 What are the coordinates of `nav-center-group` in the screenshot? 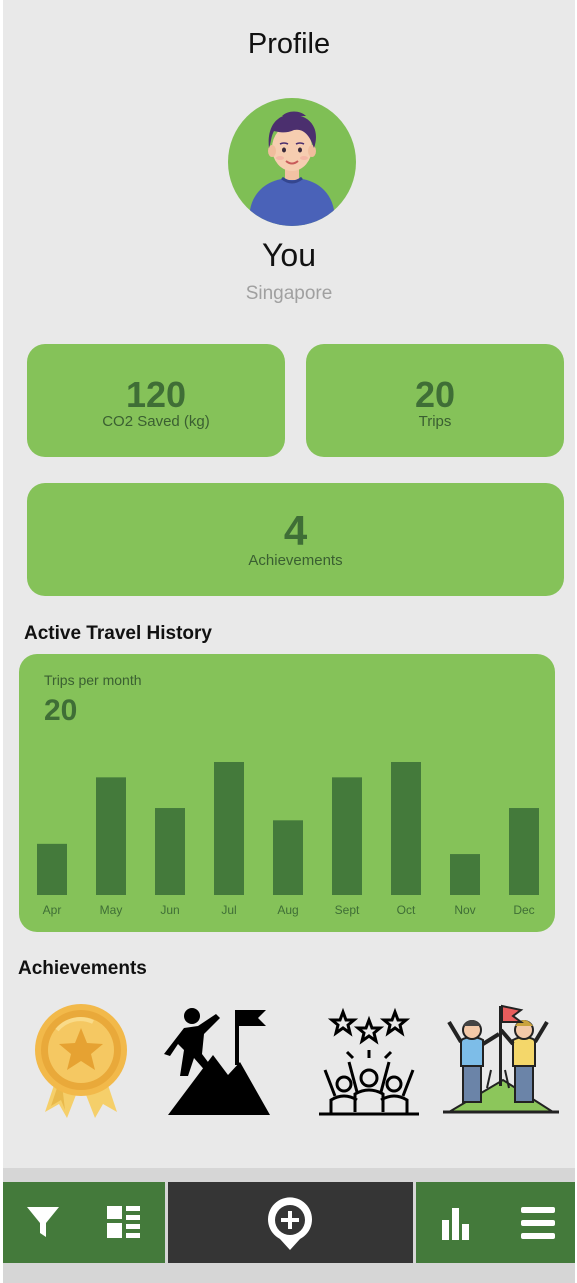 It's located at (290, 1222).